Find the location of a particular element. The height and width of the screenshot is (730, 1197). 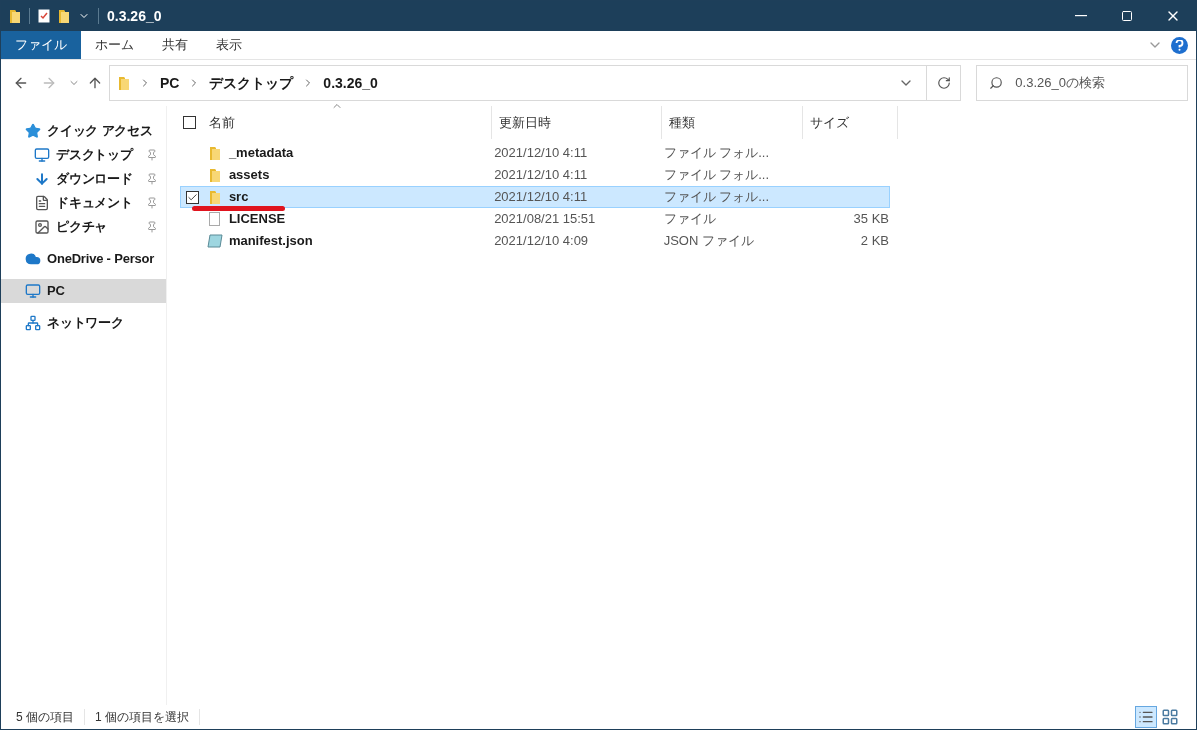

refresh-icon is located at coordinates (943, 83).